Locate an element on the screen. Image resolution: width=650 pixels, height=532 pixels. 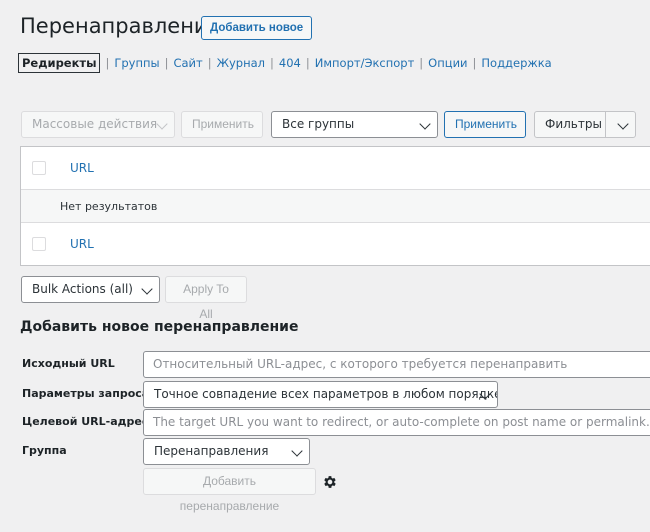
filters-divider is located at coordinates (605, 124).